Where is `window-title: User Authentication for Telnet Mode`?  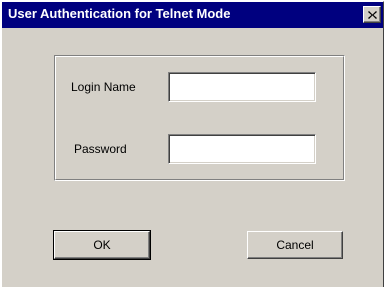
window-title: User Authentication for Telnet Mode is located at coordinates (119, 13).